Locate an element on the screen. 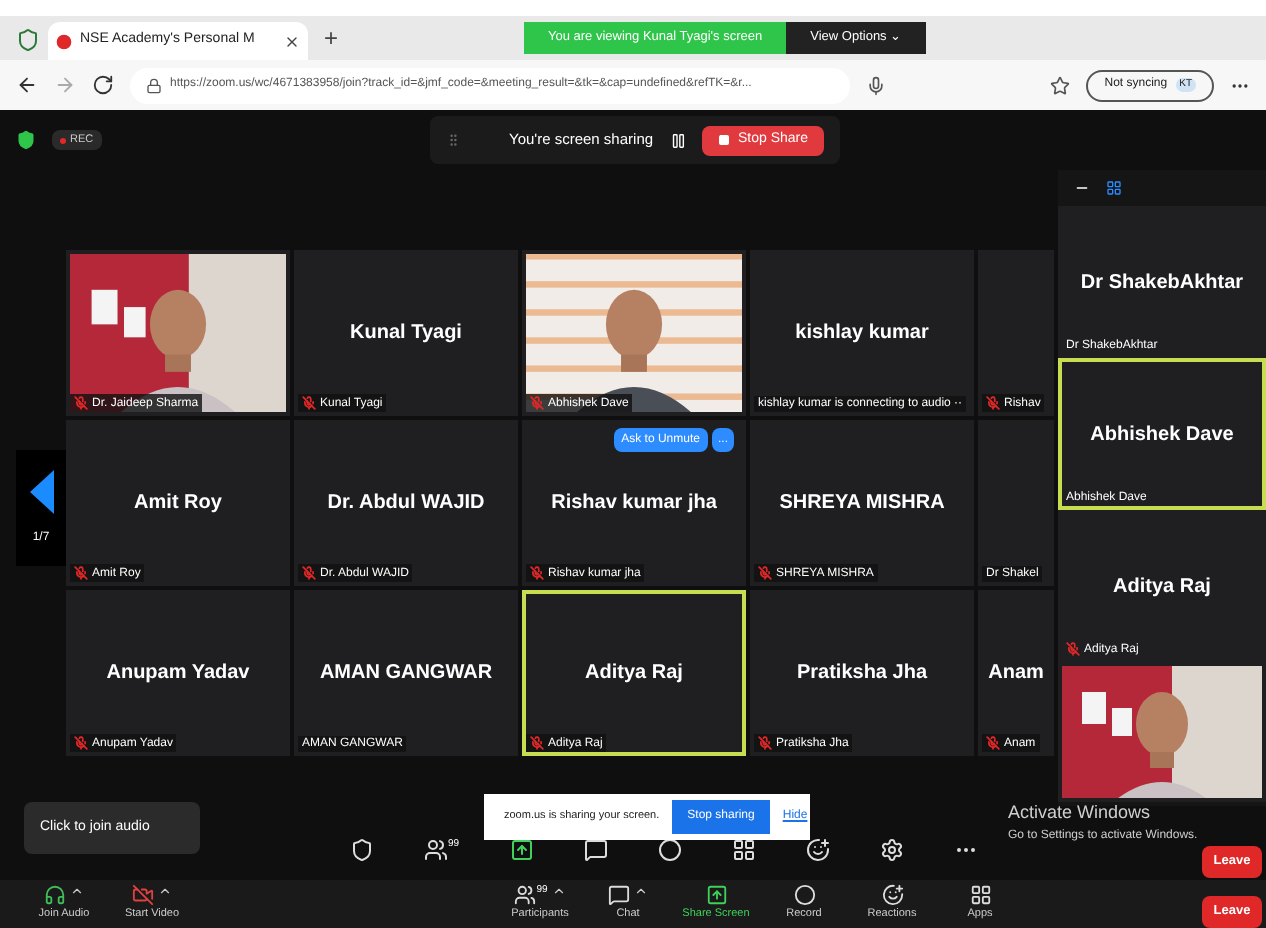 Image resolution: width=1266 pixels, height=928 pixels. participant-name: Rishav kumar jha is located at coordinates (634, 504).